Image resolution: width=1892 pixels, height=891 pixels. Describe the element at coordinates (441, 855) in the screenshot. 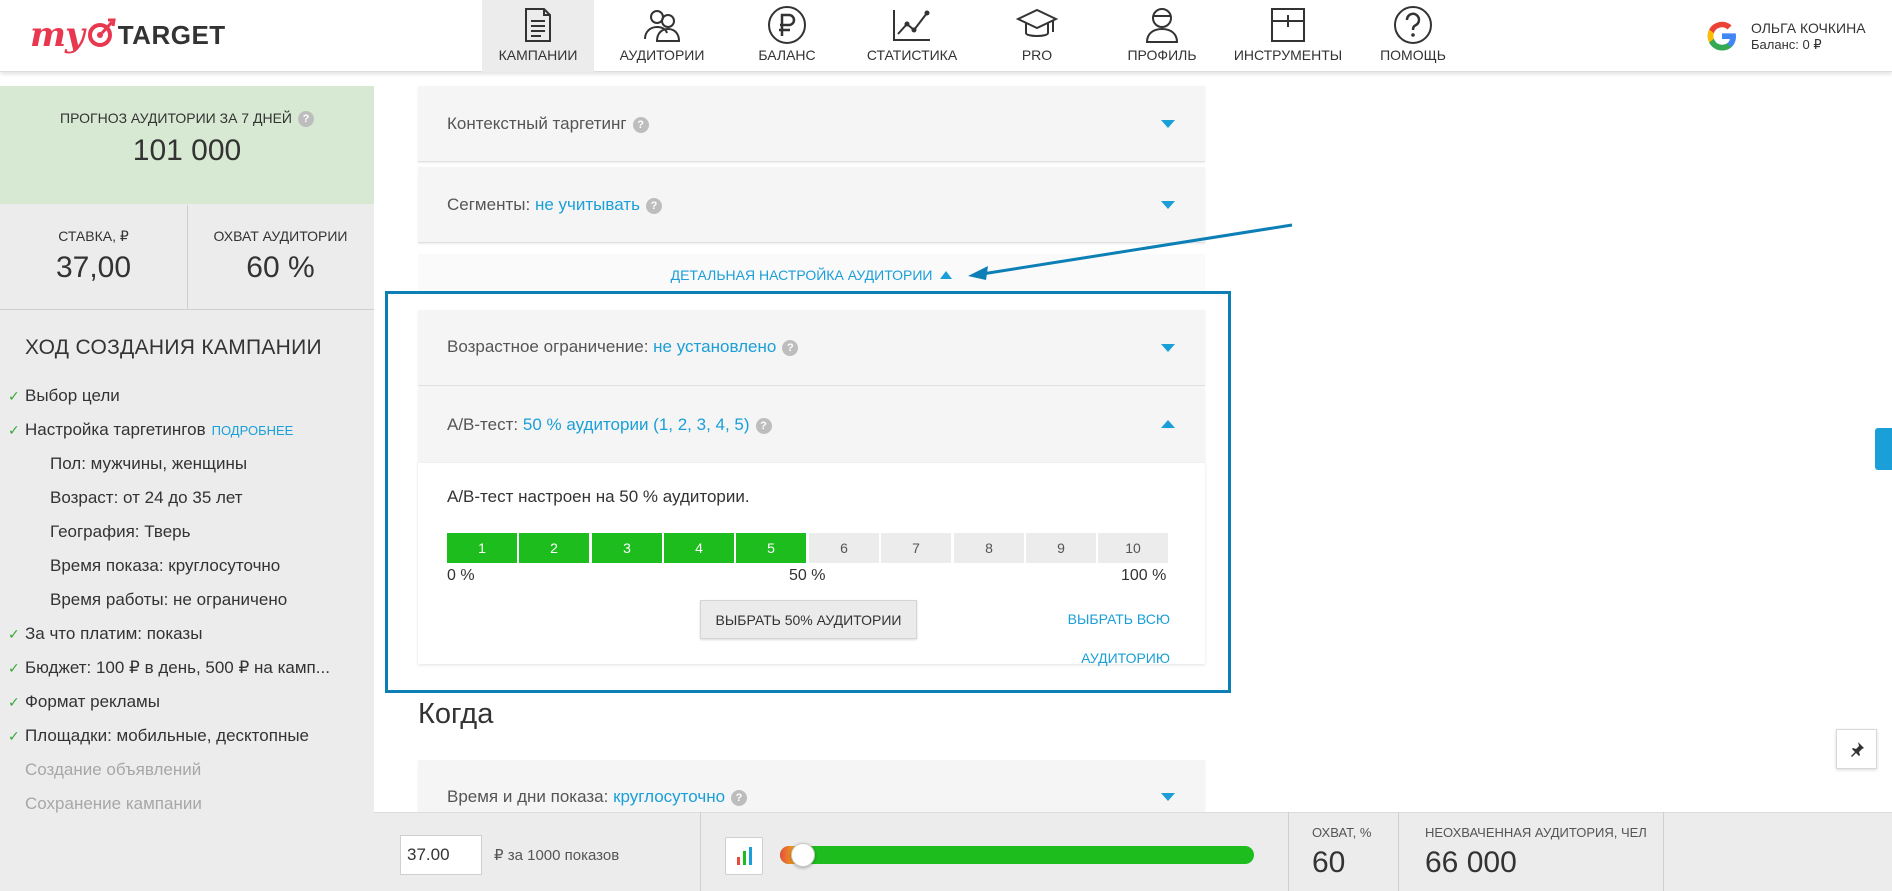

I see `bid-input` at that location.